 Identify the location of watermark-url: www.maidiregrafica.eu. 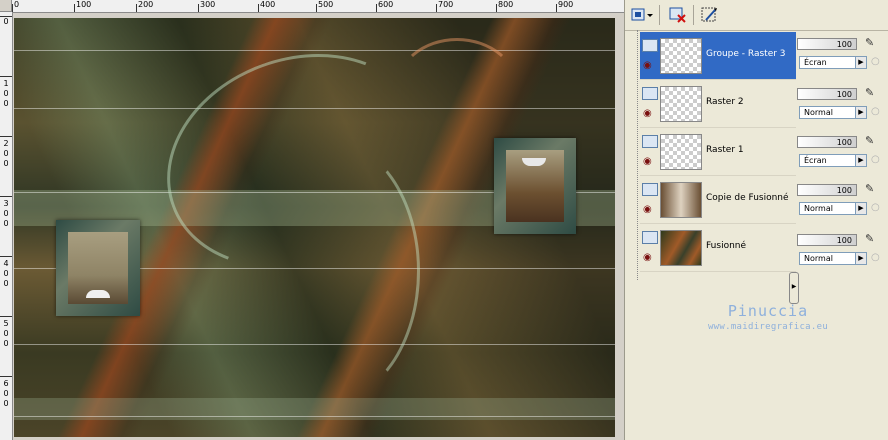
(768, 327).